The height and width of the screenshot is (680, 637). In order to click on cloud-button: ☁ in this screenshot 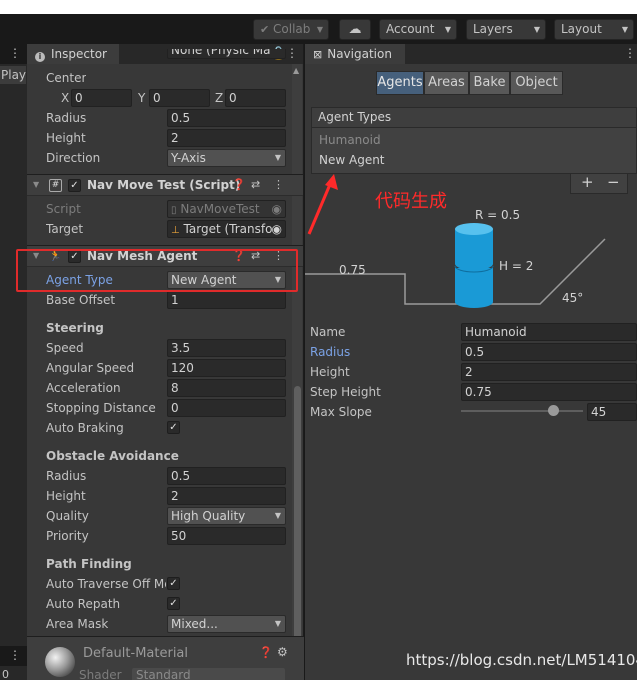, I will do `click(355, 29)`.